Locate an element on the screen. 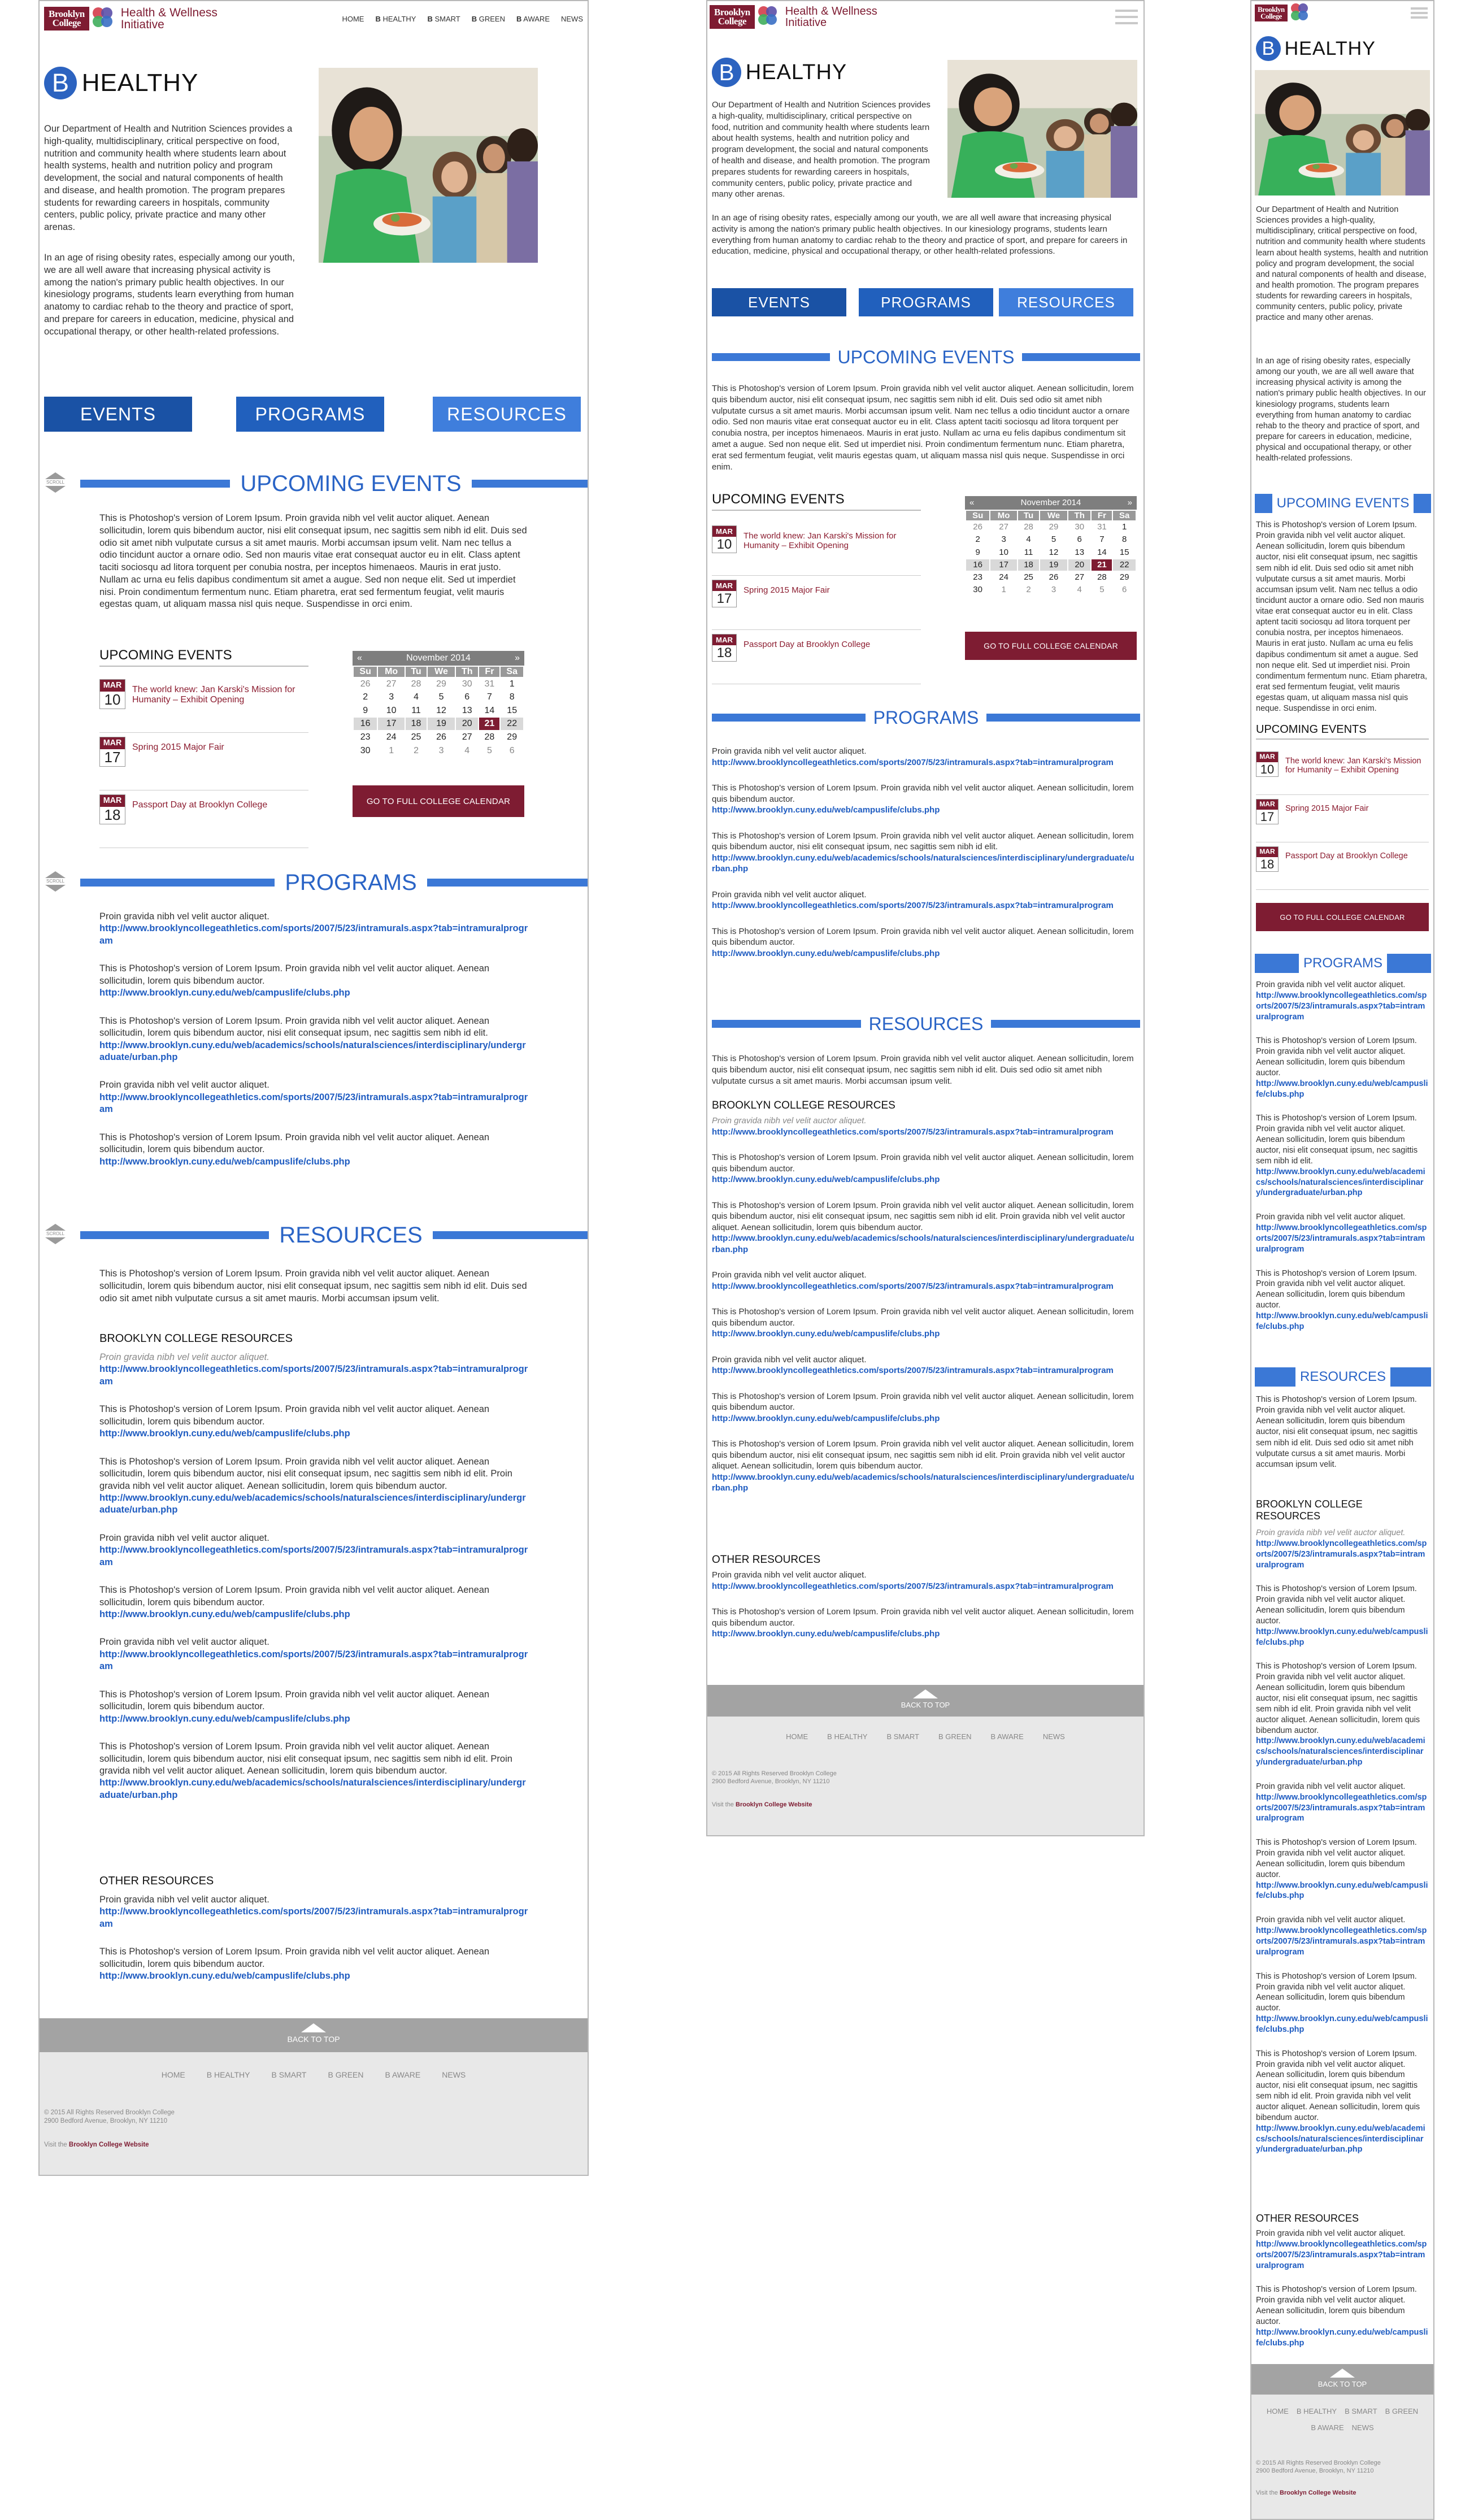 This screenshot has height=2520, width=1474. calendar-date-cell: 14 is located at coordinates (1102, 552).